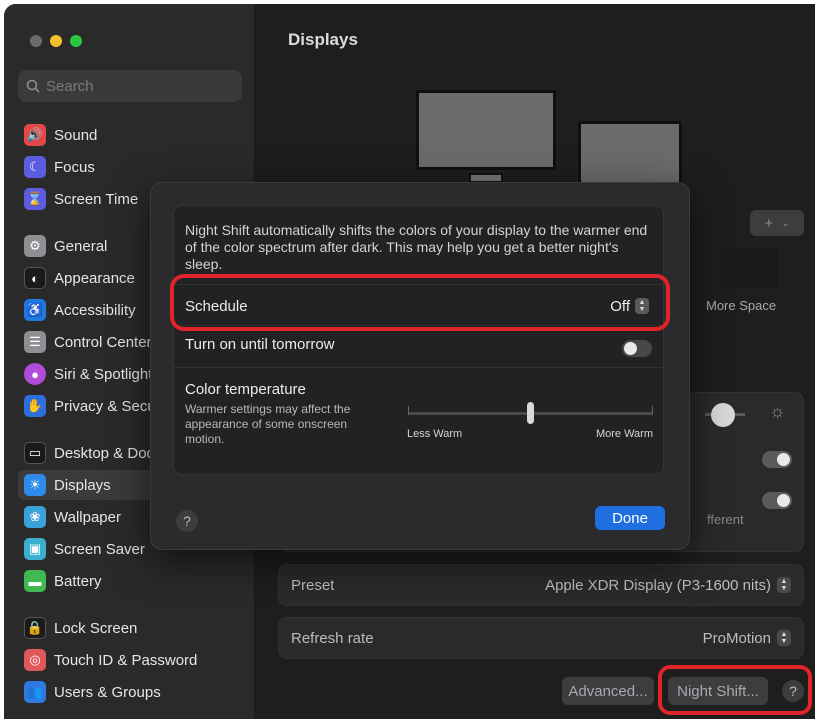 Image resolution: width=815 pixels, height=719 pixels. Describe the element at coordinates (35, 628) in the screenshot. I see `lock-icon: 🔒` at that location.